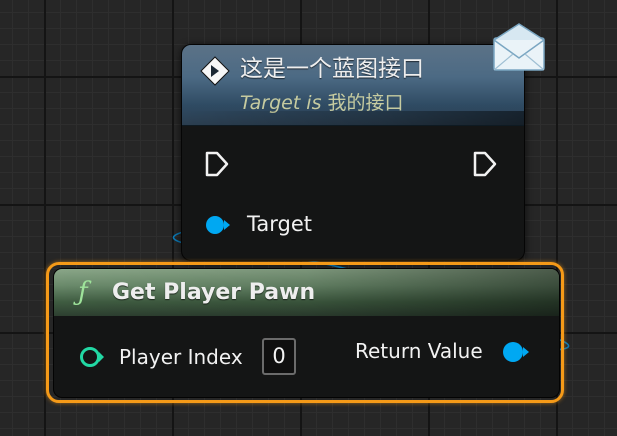  Describe the element at coordinates (215, 71) in the screenshot. I see `message-diamond-icon` at that location.